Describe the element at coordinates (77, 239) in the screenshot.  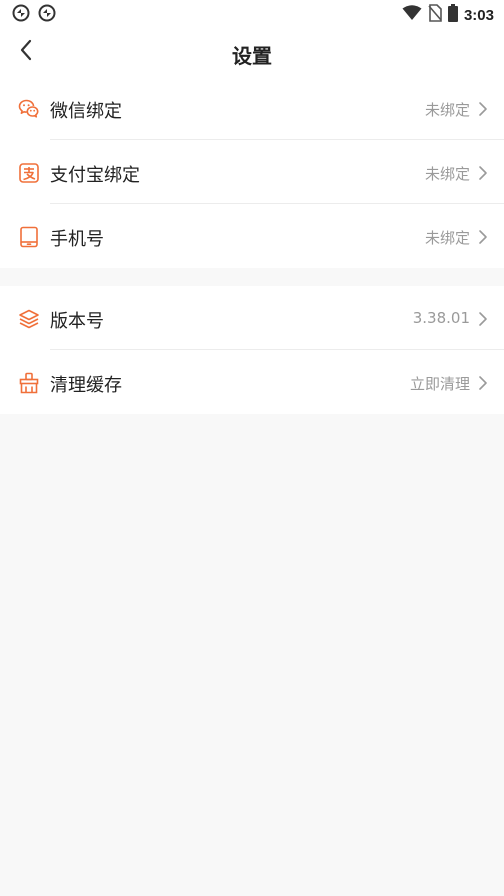
I see `row-label: 手机号` at that location.